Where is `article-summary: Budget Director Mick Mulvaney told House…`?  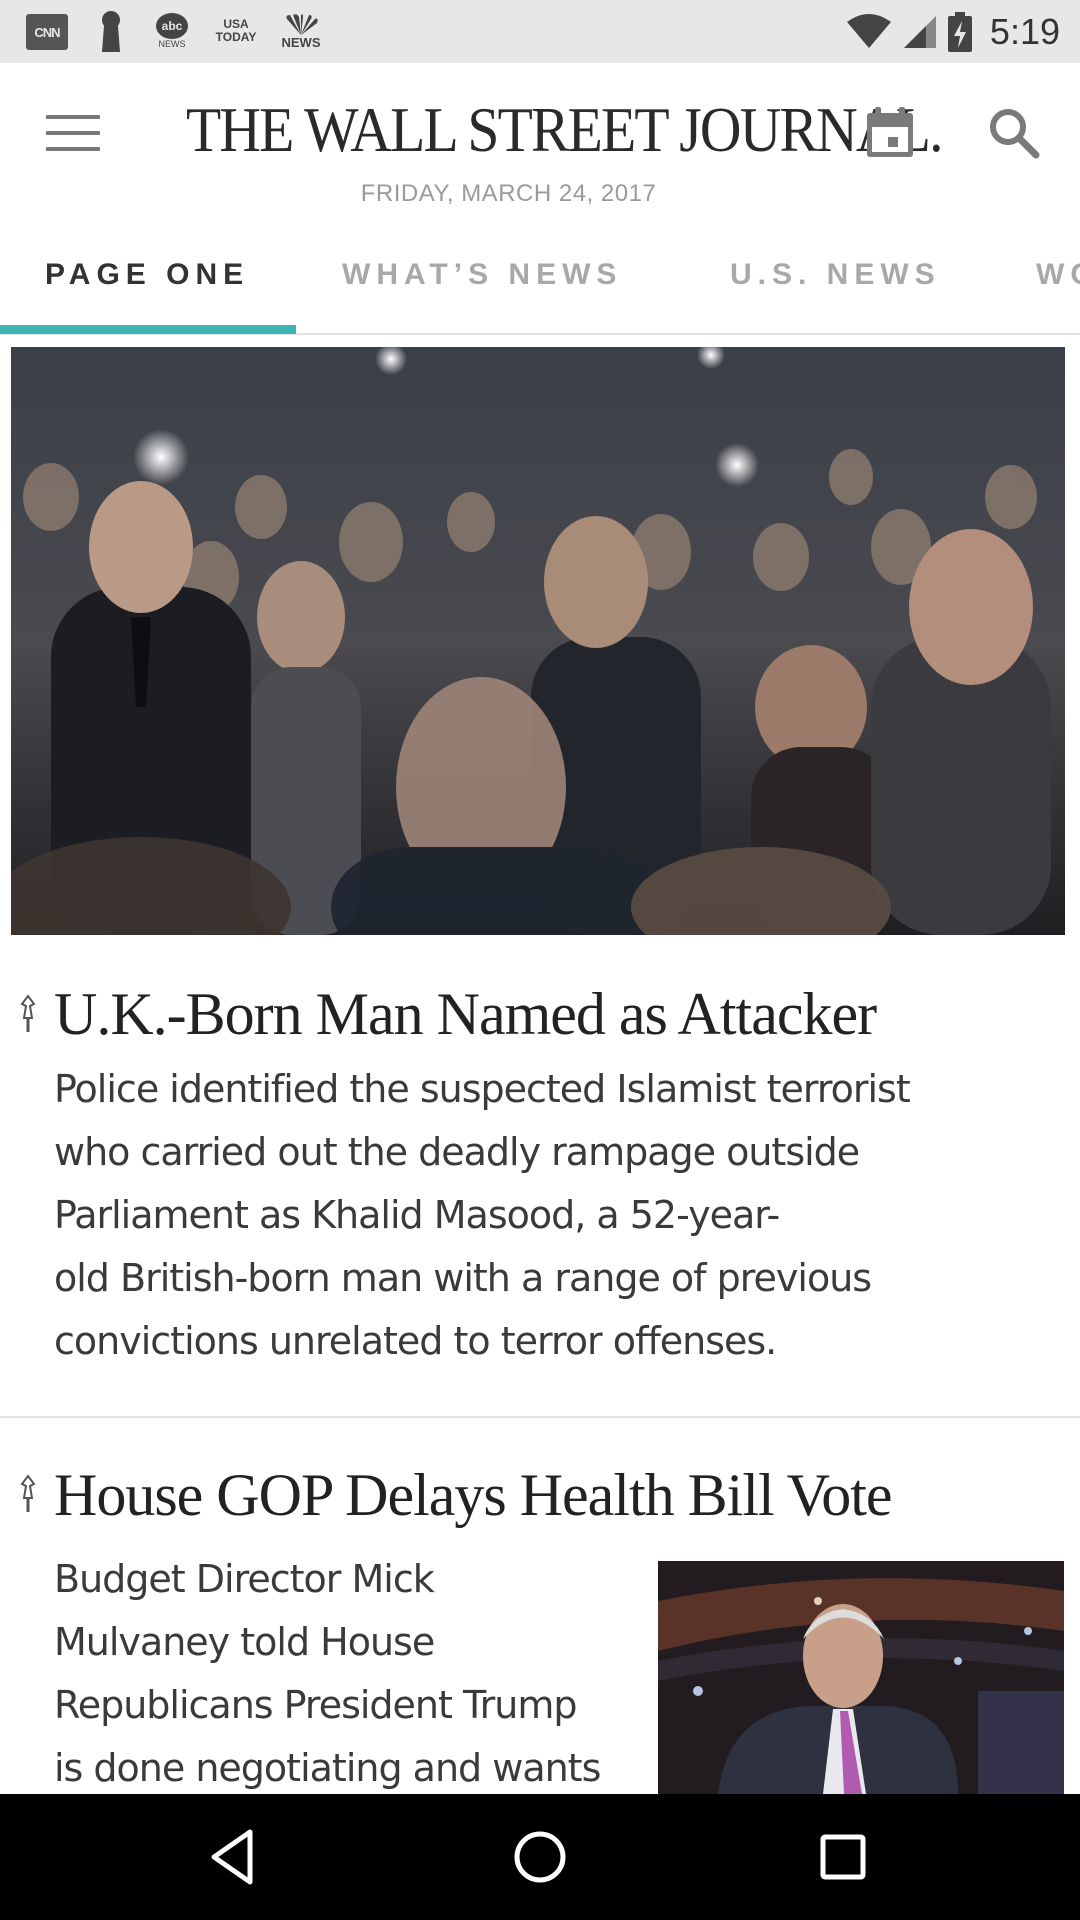 article-summary: Budget Director Mick Mulvaney told House… is located at coordinates (349, 1674).